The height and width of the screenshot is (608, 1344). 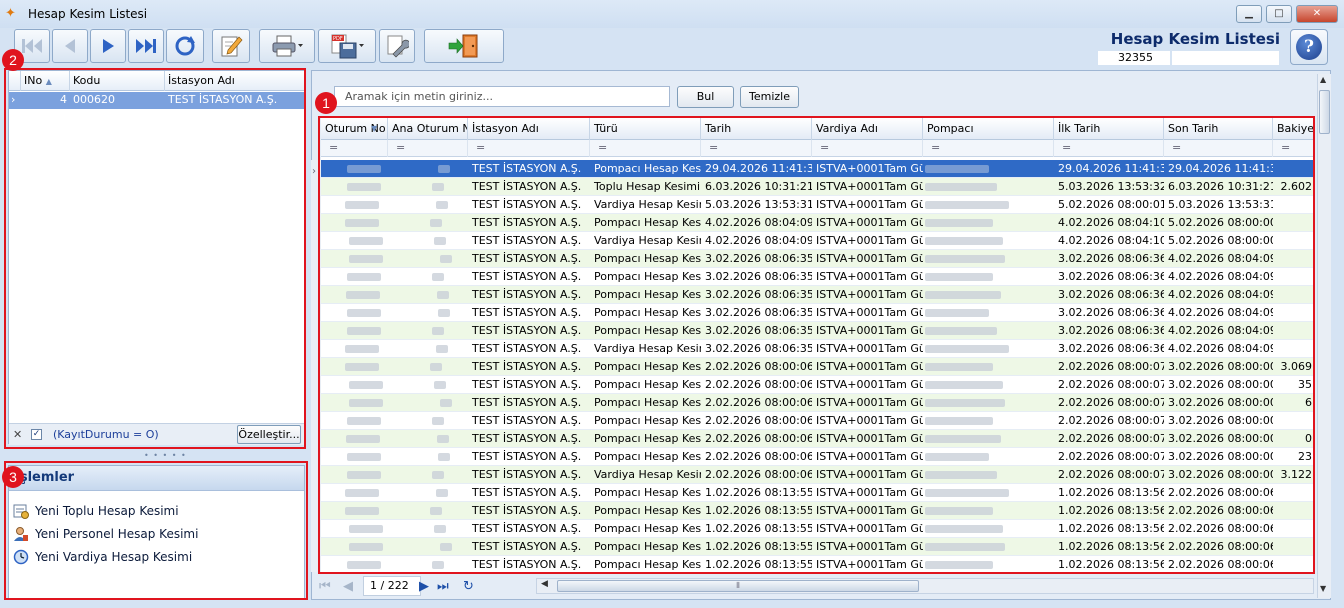 I want to click on refresh-button, so click(x=185, y=46).